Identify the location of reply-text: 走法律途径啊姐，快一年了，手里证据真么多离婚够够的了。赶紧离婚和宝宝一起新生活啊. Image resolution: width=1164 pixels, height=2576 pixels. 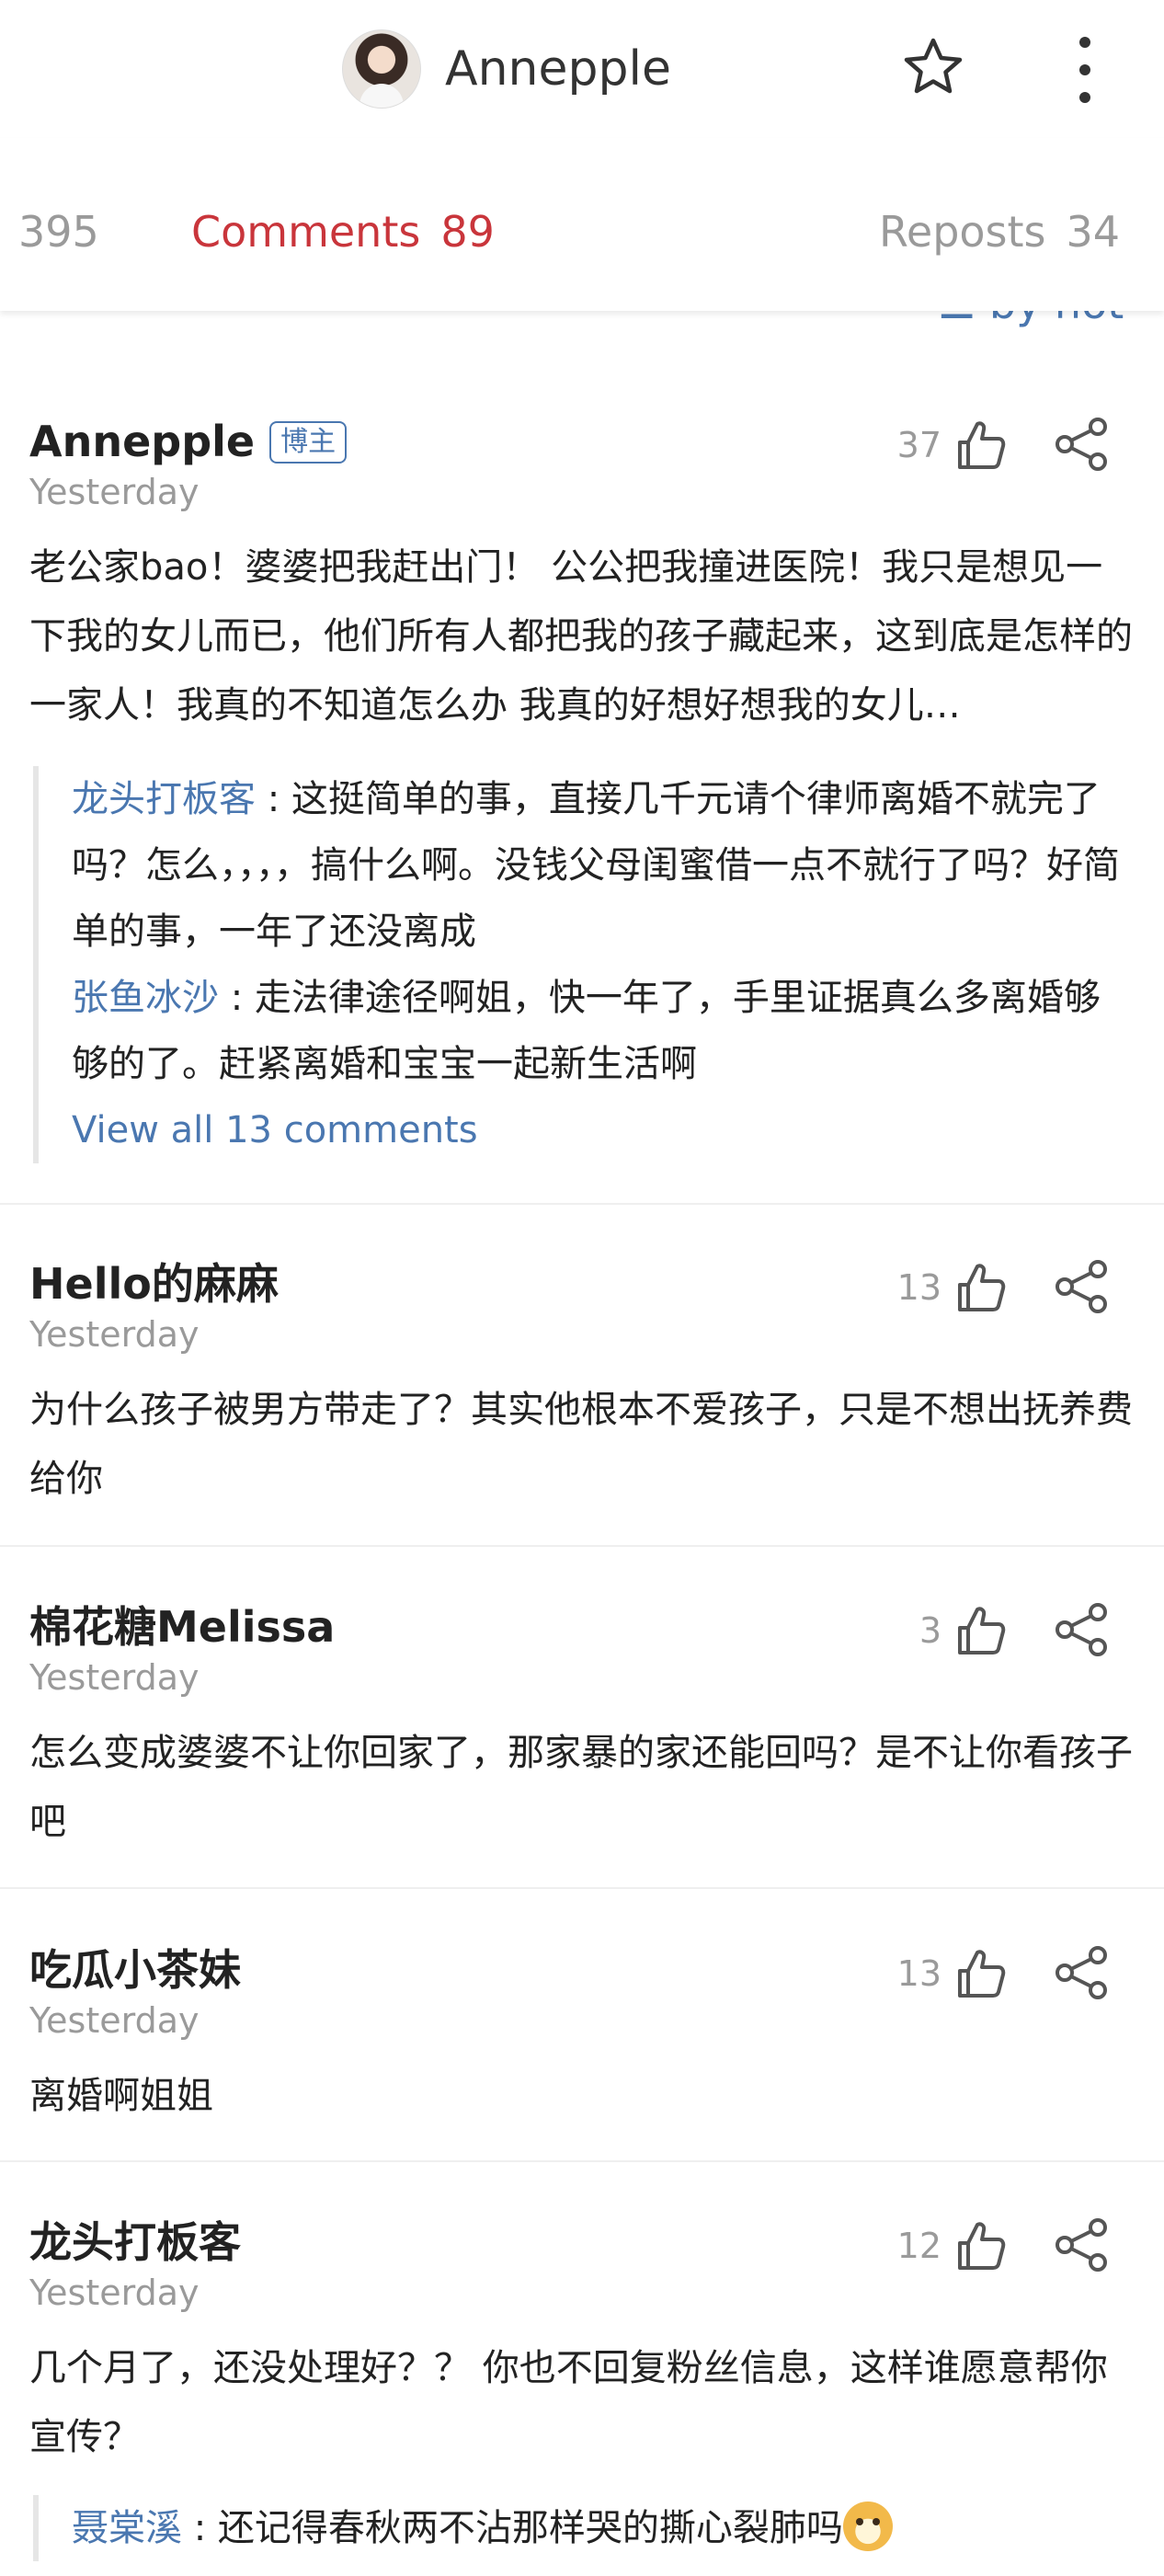
(586, 1031).